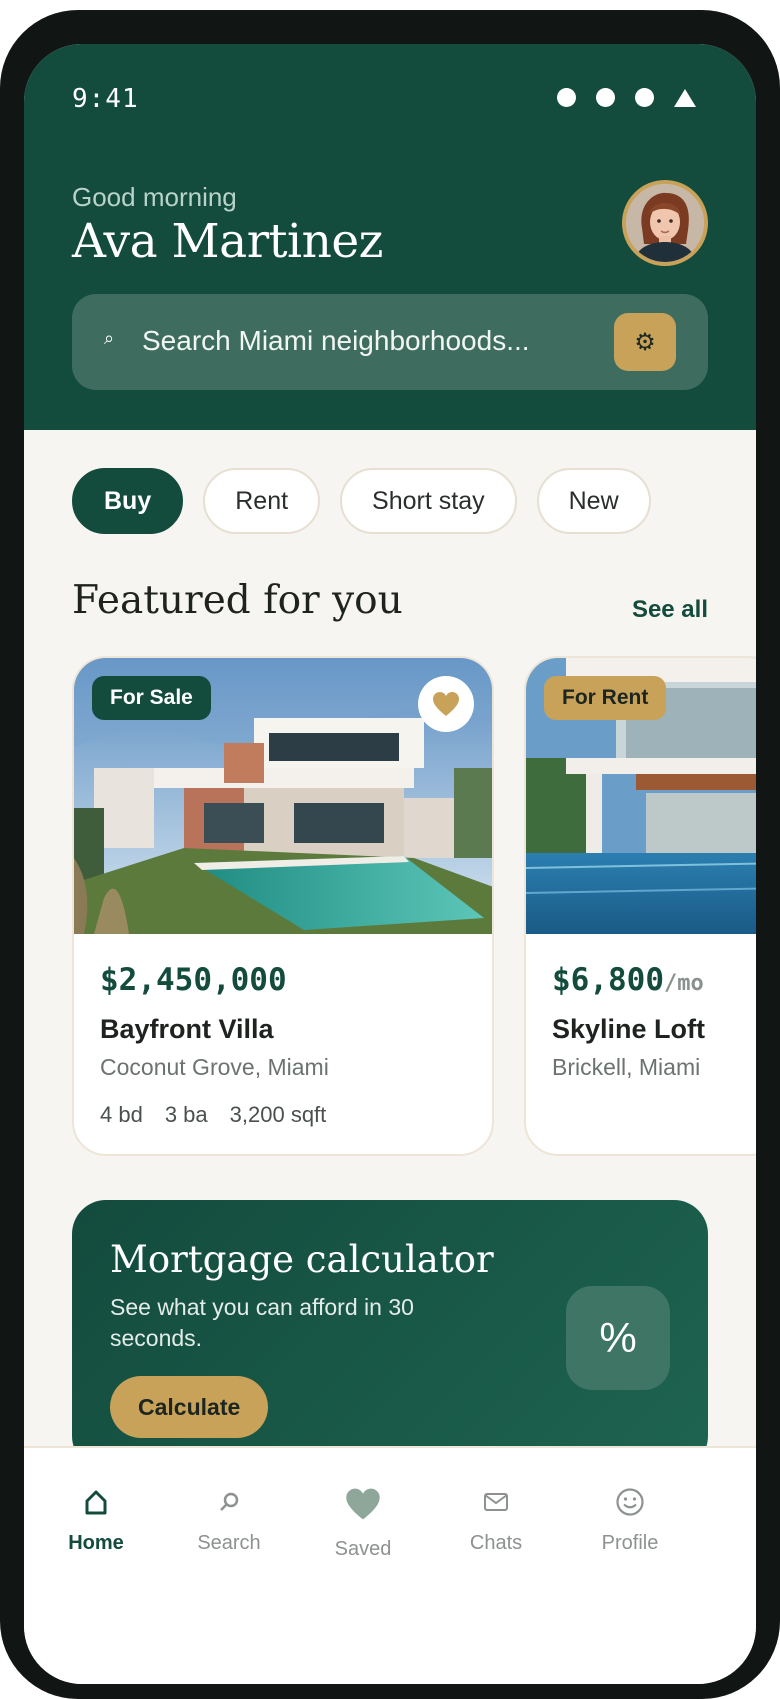  I want to click on nav-label-saved: Saved, so click(363, 1549).